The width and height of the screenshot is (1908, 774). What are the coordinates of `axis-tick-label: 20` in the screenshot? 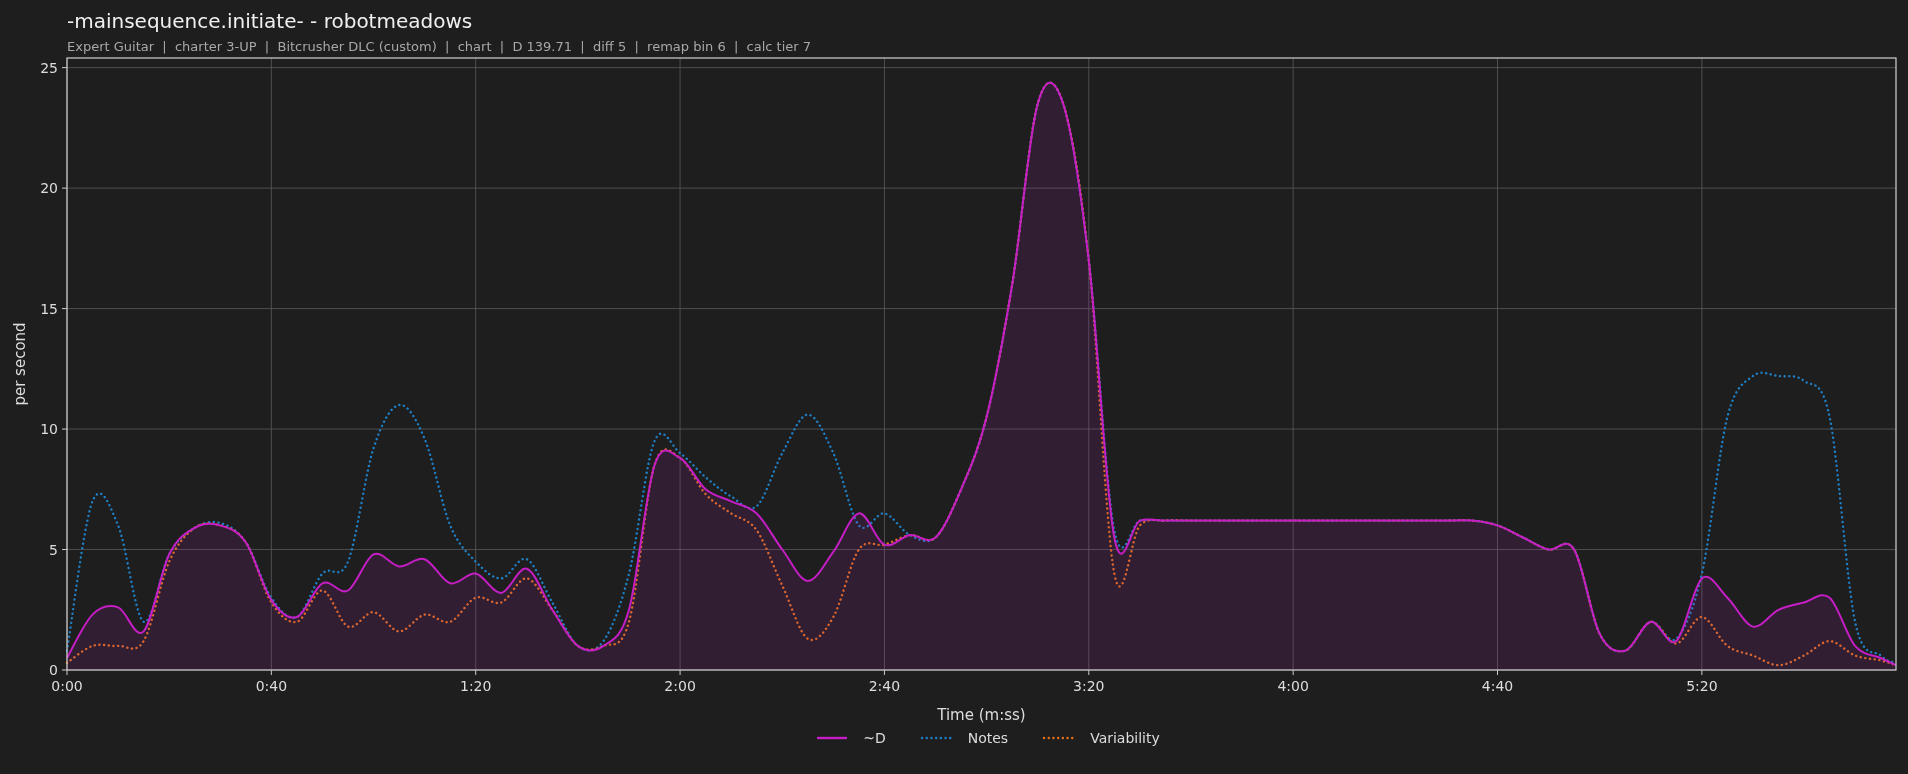 It's located at (49, 188).